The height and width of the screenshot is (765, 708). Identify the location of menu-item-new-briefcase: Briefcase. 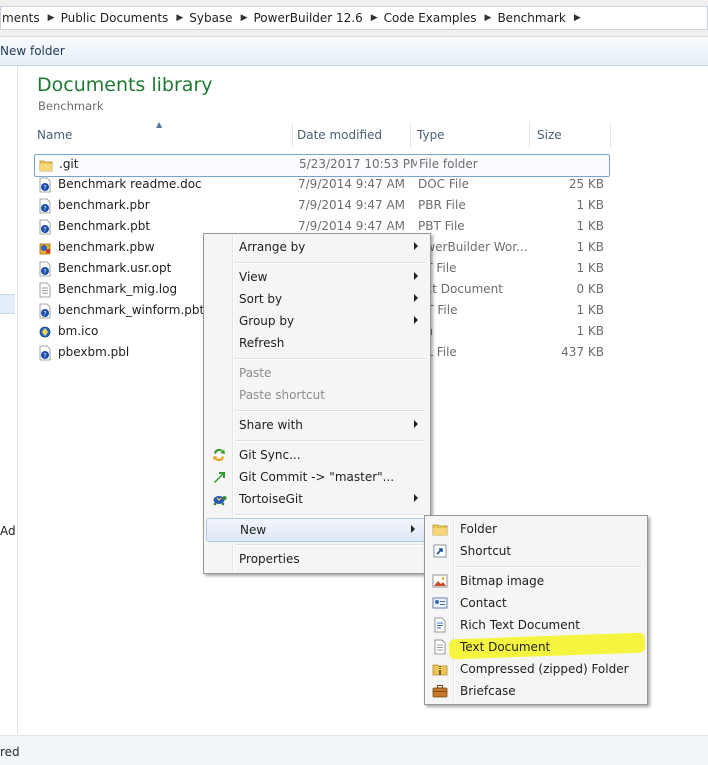
(536, 691).